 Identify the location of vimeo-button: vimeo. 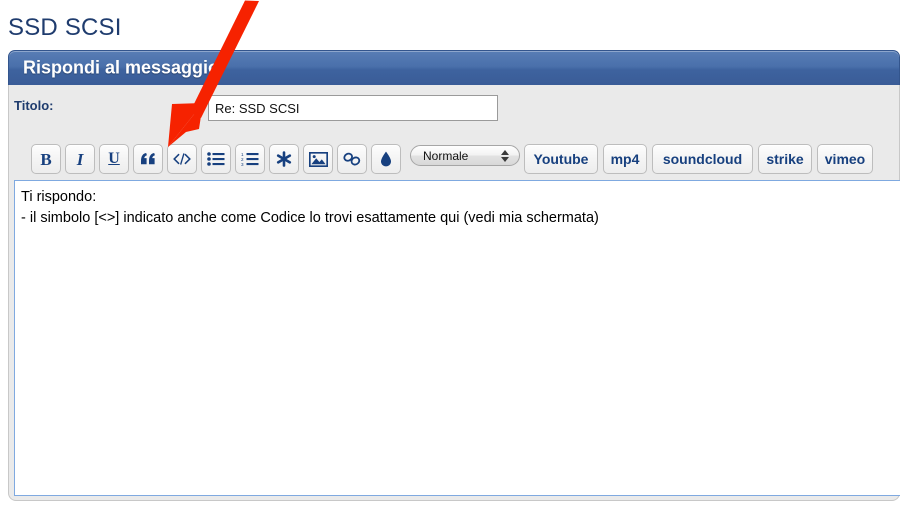
(845, 159).